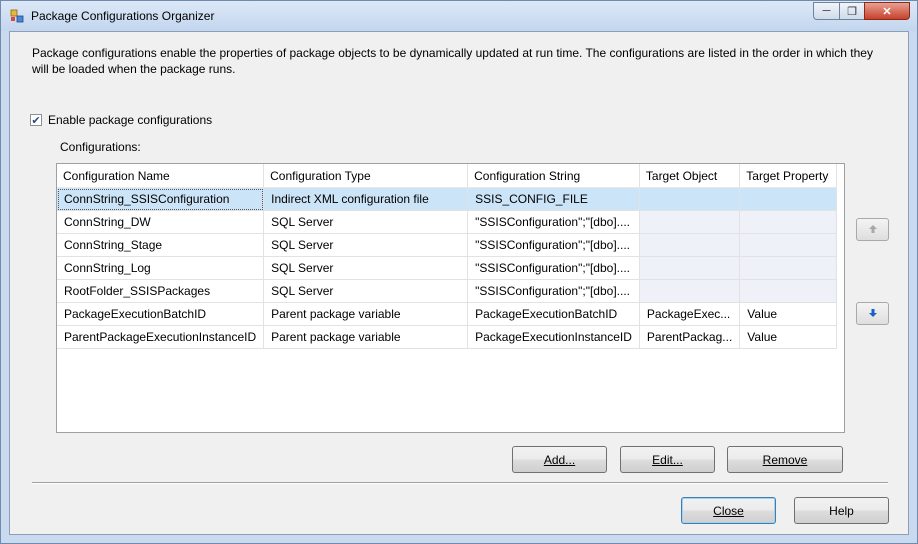 The image size is (918, 544). Describe the element at coordinates (690, 176) in the screenshot. I see `column-header: Target Object` at that location.